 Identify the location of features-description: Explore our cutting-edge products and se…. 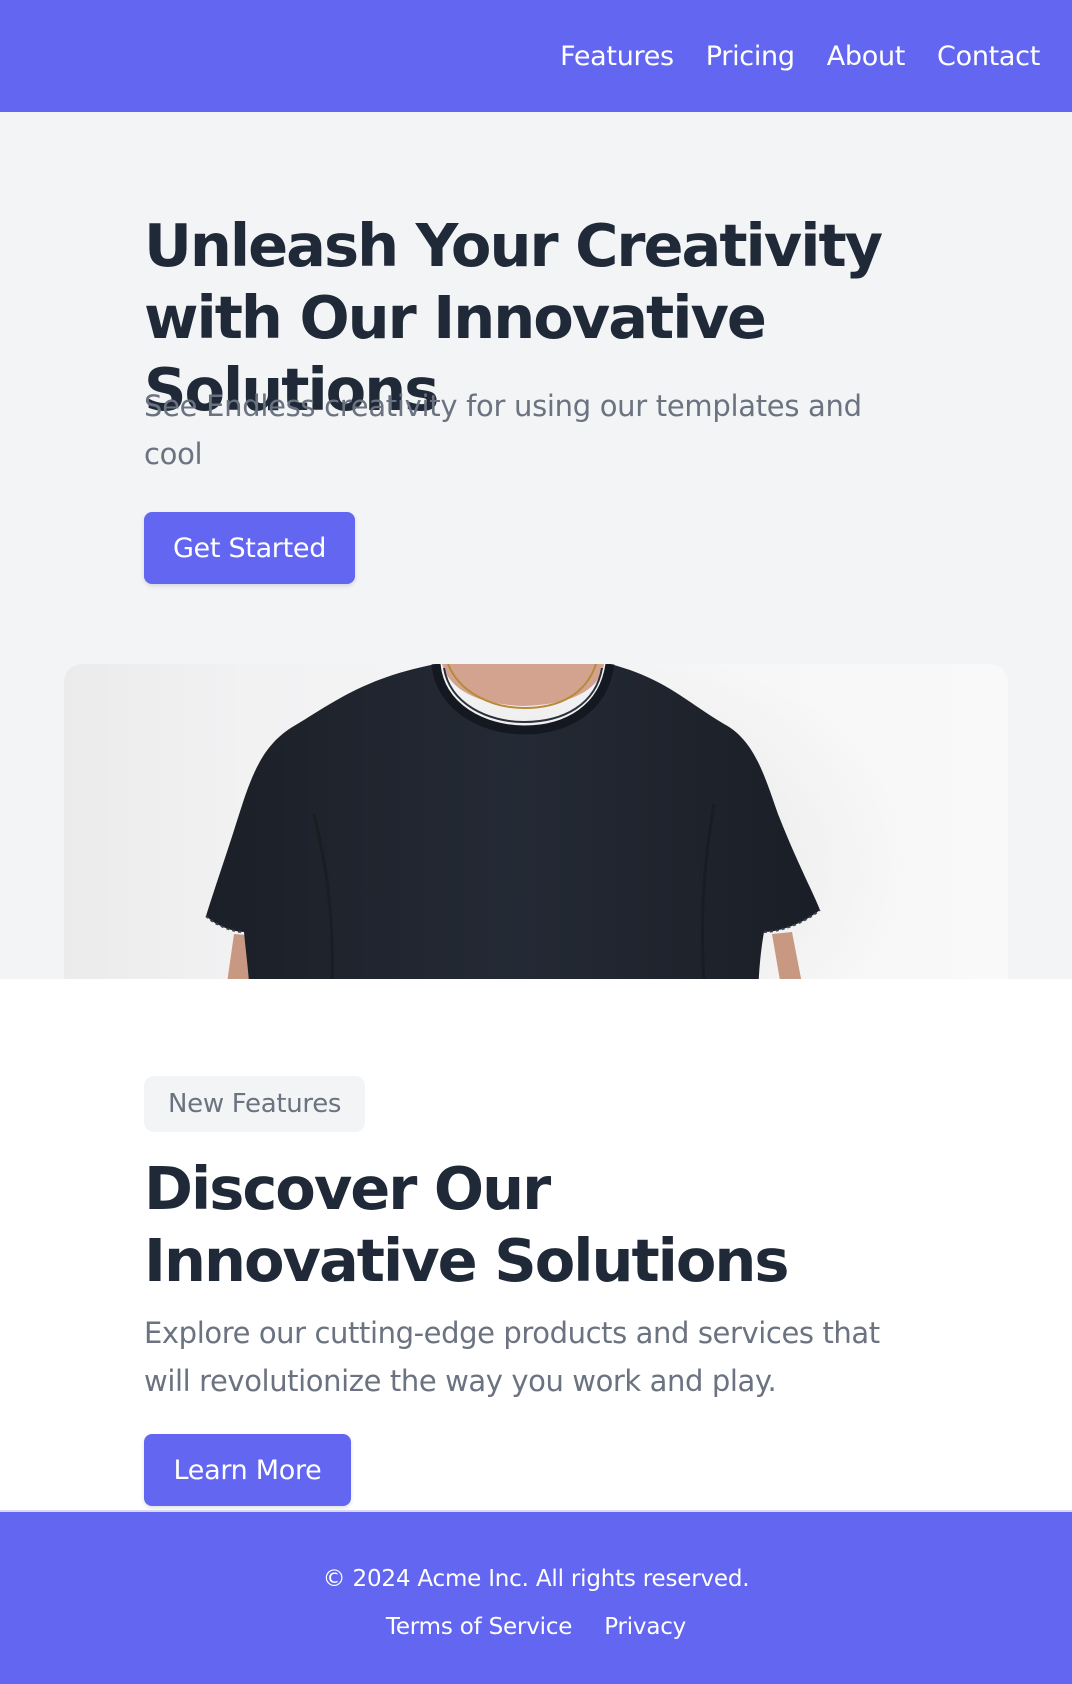
(512, 1357).